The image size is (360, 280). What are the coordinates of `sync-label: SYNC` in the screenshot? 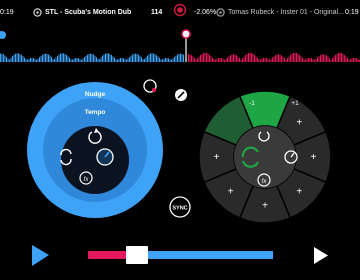 It's located at (179, 209).